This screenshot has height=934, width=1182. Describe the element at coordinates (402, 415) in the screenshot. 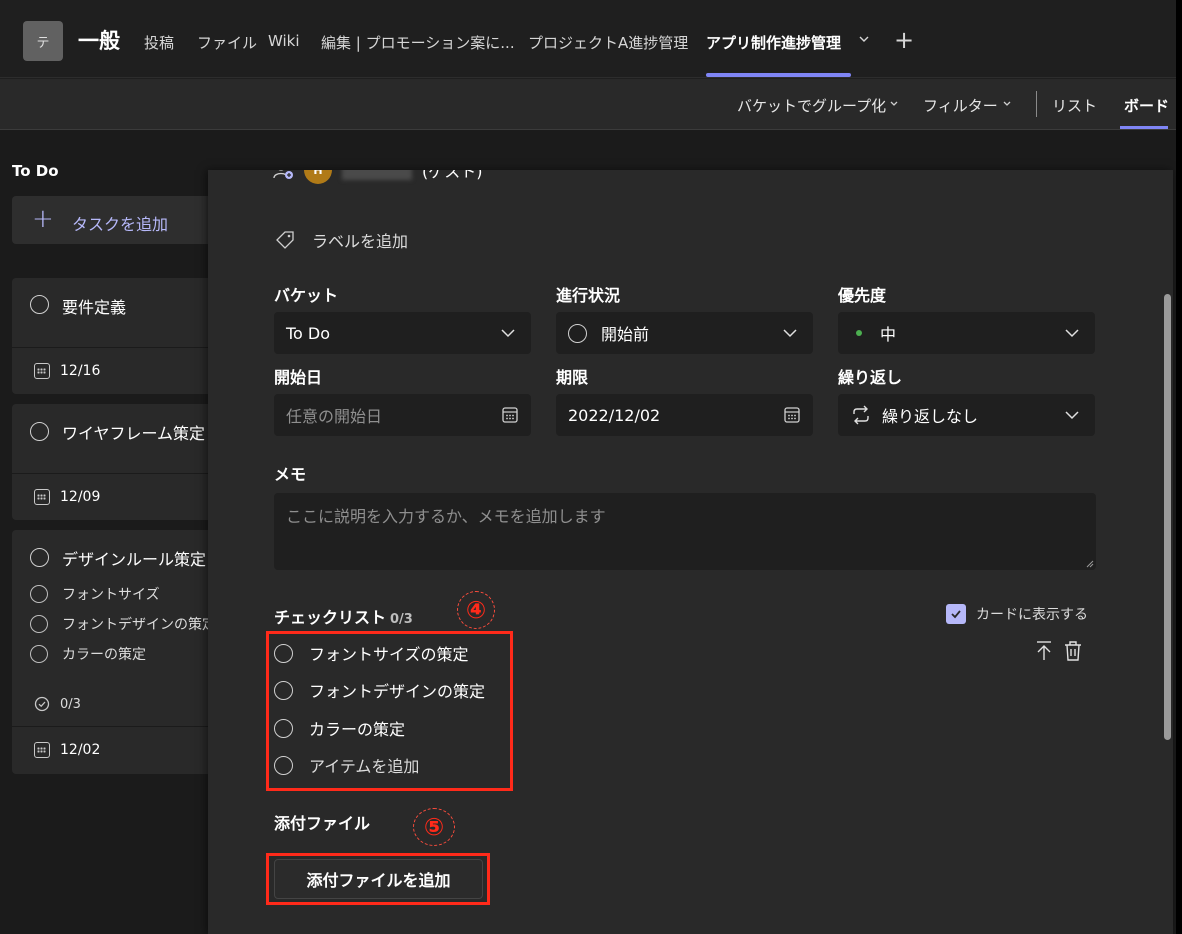

I see `start-date-input: 任意の開始日` at that location.